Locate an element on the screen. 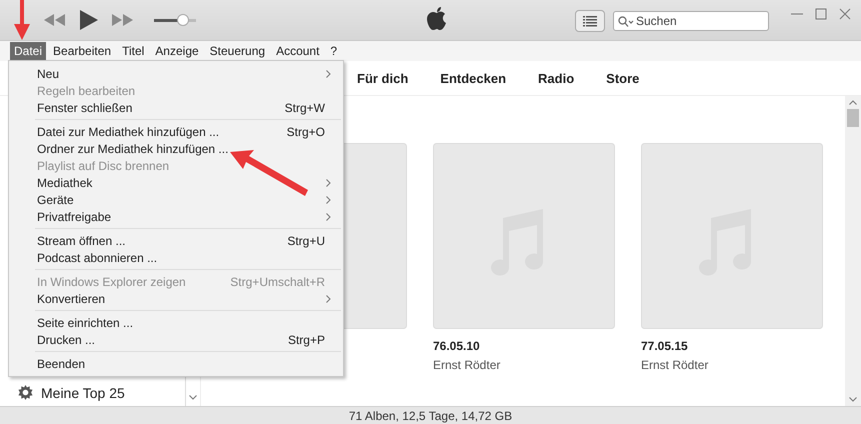 This screenshot has height=424, width=861. nav-tab: Store is located at coordinates (623, 78).